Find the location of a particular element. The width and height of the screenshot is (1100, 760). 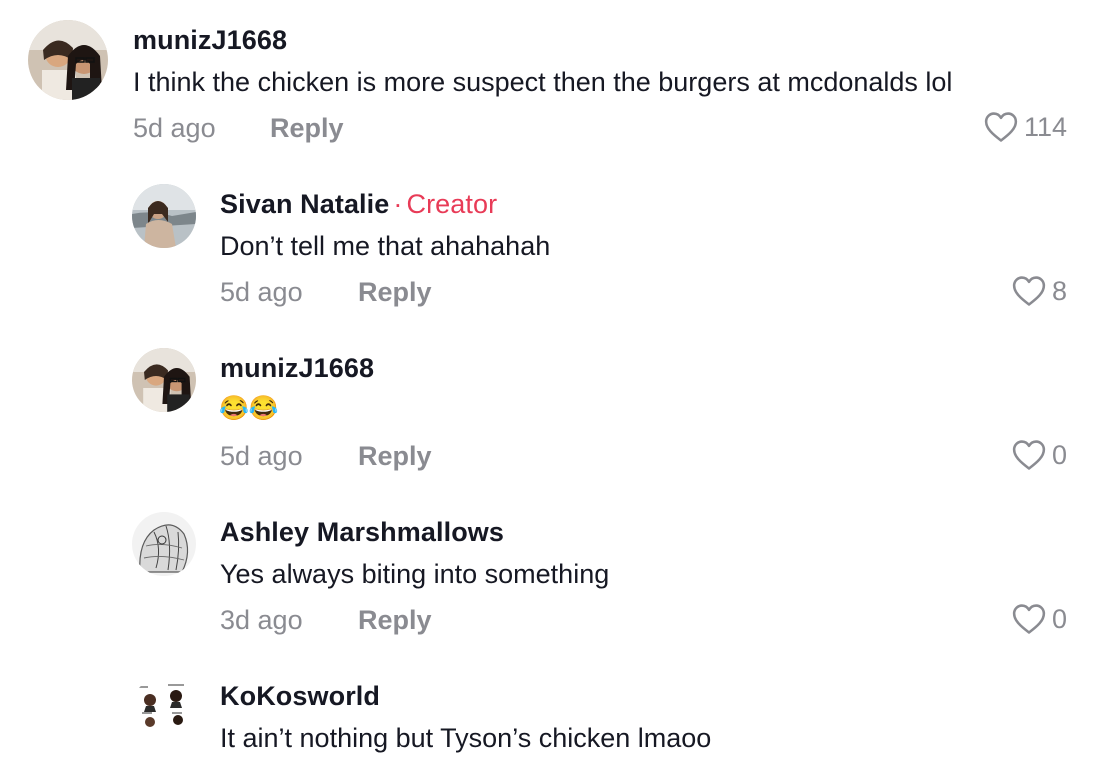

creator-badge: Creator is located at coordinates (452, 204).